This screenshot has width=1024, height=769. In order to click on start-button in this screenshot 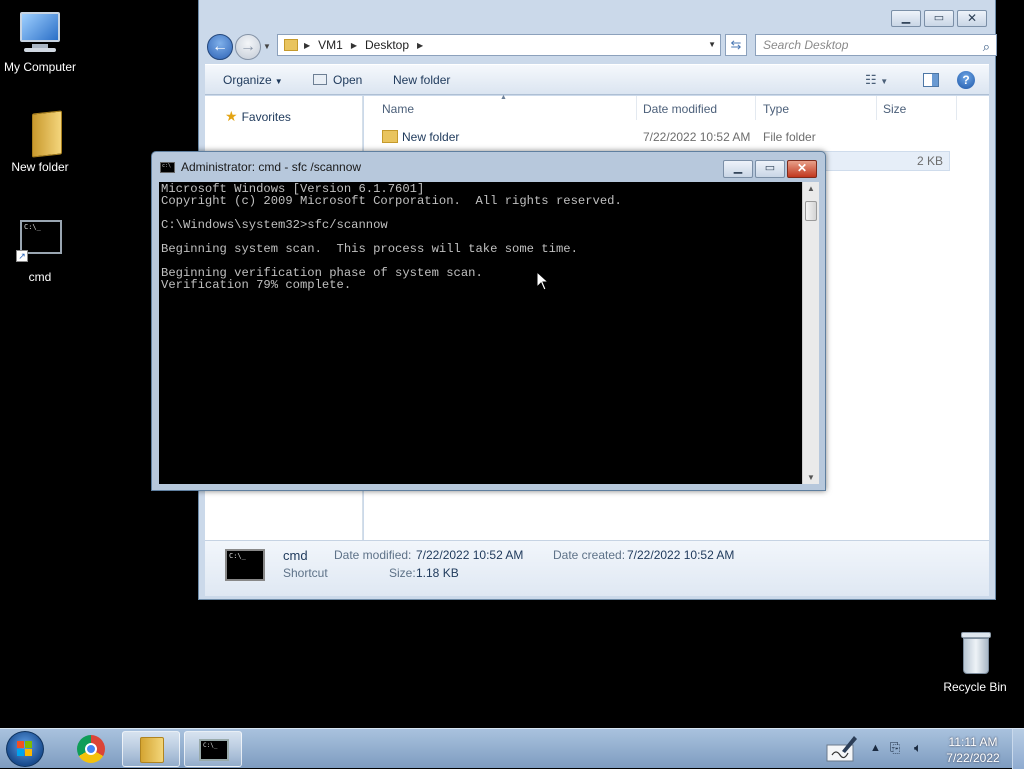, I will do `click(25, 749)`.